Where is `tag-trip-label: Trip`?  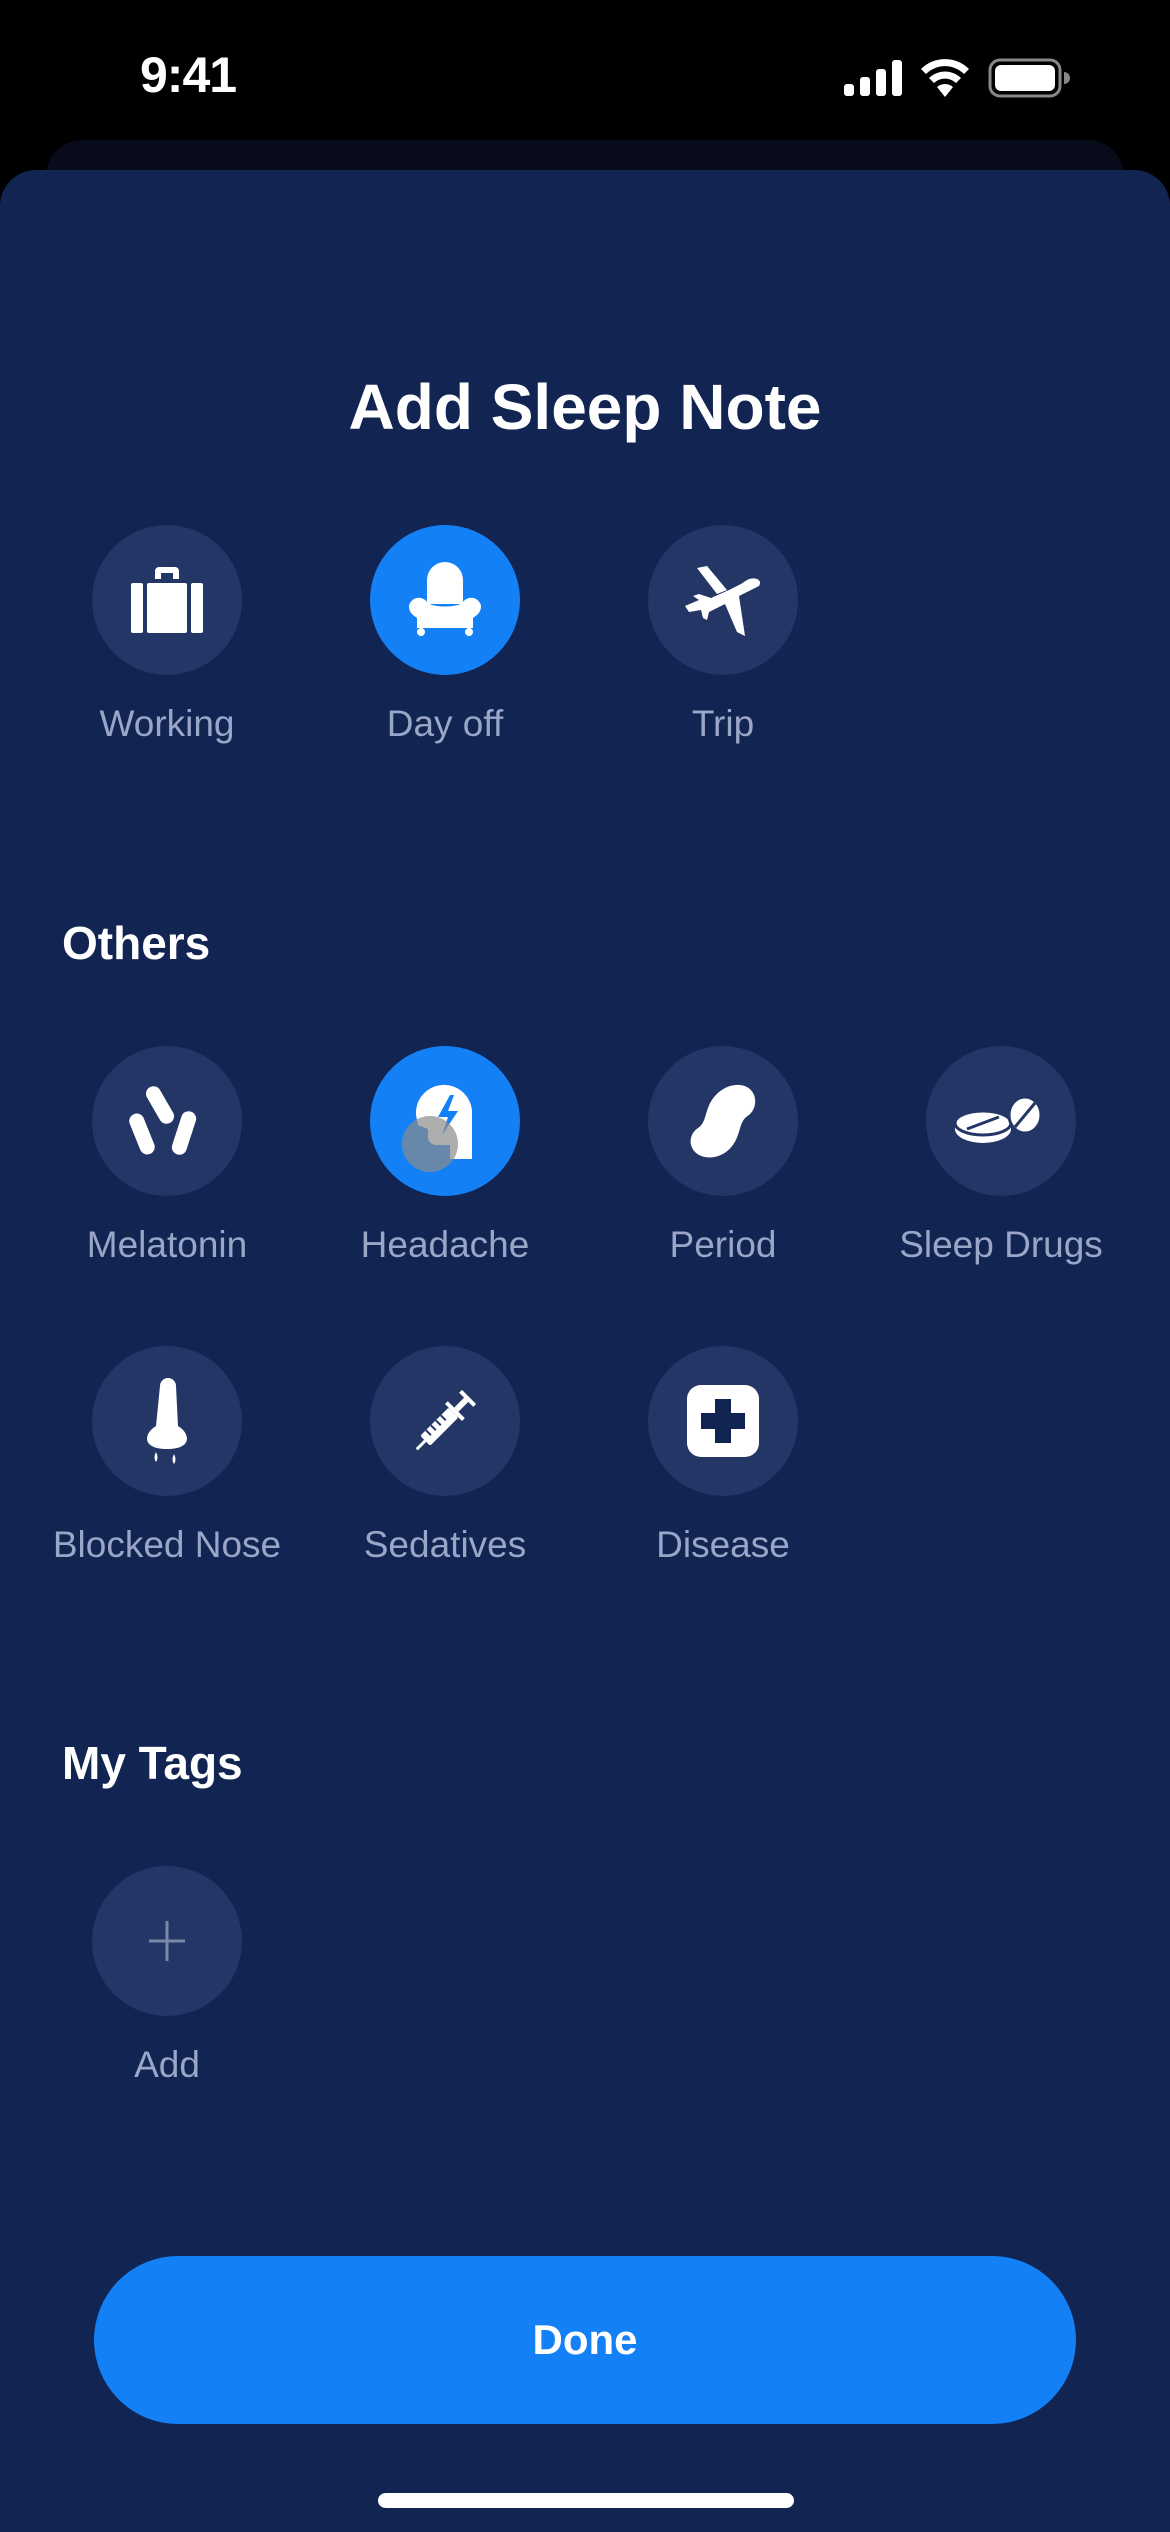
tag-trip-label: Trip is located at coordinates (723, 723).